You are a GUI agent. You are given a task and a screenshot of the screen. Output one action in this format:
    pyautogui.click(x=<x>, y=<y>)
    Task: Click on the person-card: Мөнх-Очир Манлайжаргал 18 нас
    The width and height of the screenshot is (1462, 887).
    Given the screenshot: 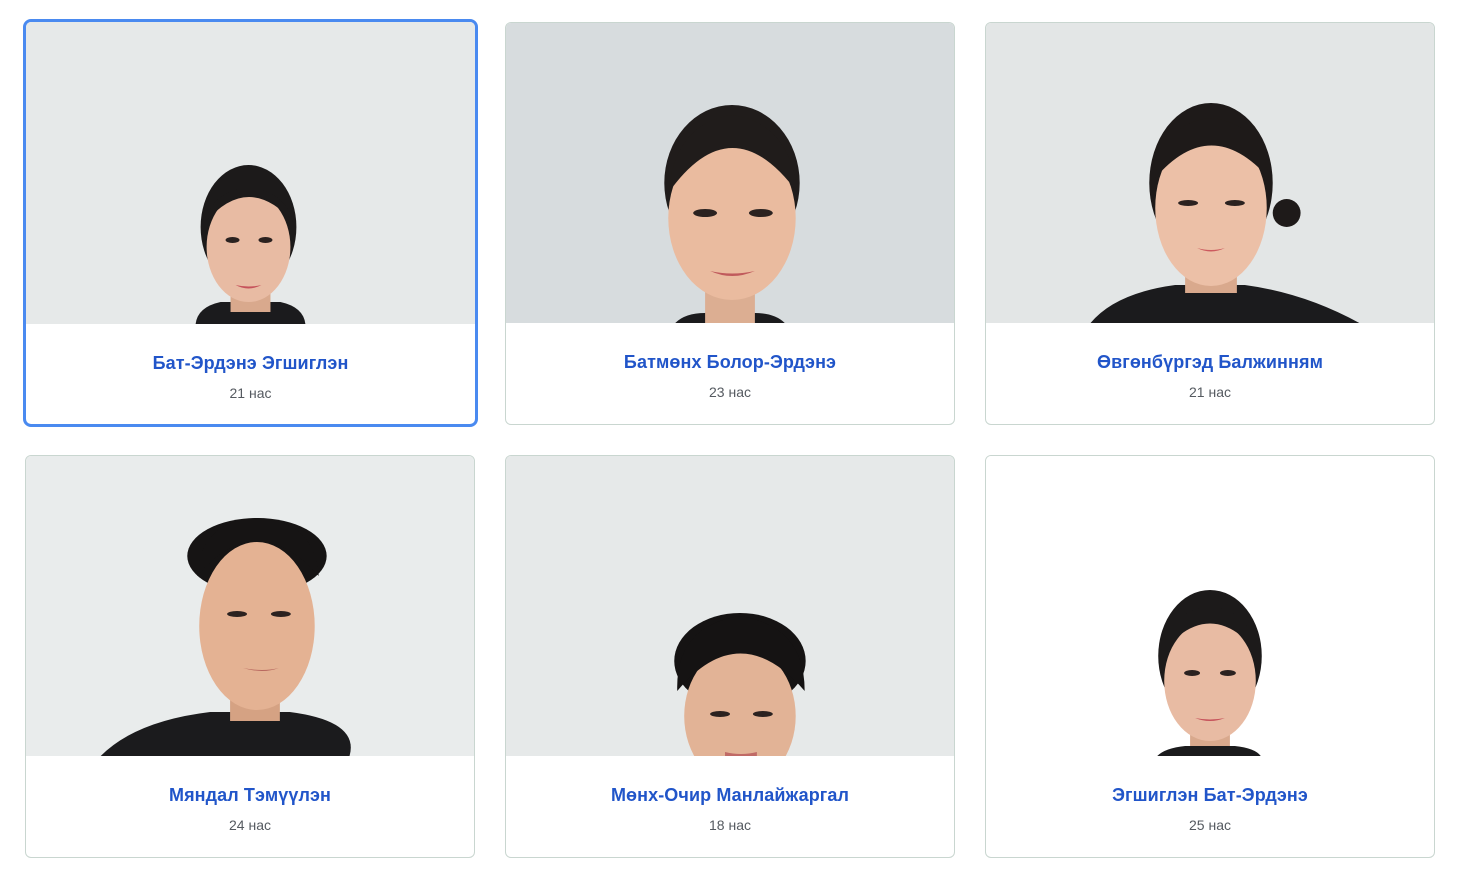 What is the action you would take?
    pyautogui.click(x=730, y=656)
    